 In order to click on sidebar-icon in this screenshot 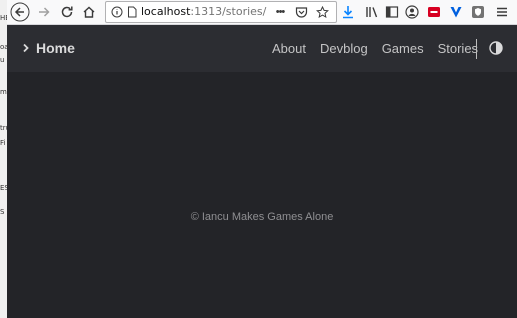, I will do `click(392, 12)`.